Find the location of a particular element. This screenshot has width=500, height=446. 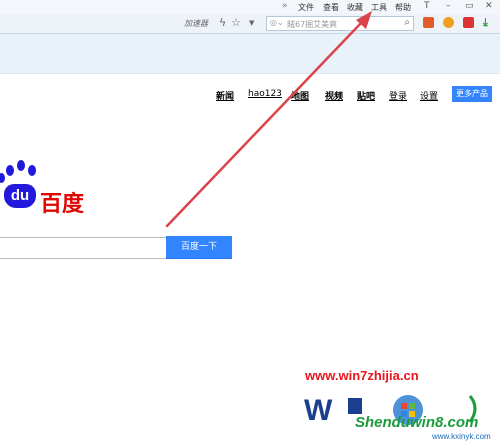

chevron-down-icon: ▼ is located at coordinates (251, 23).